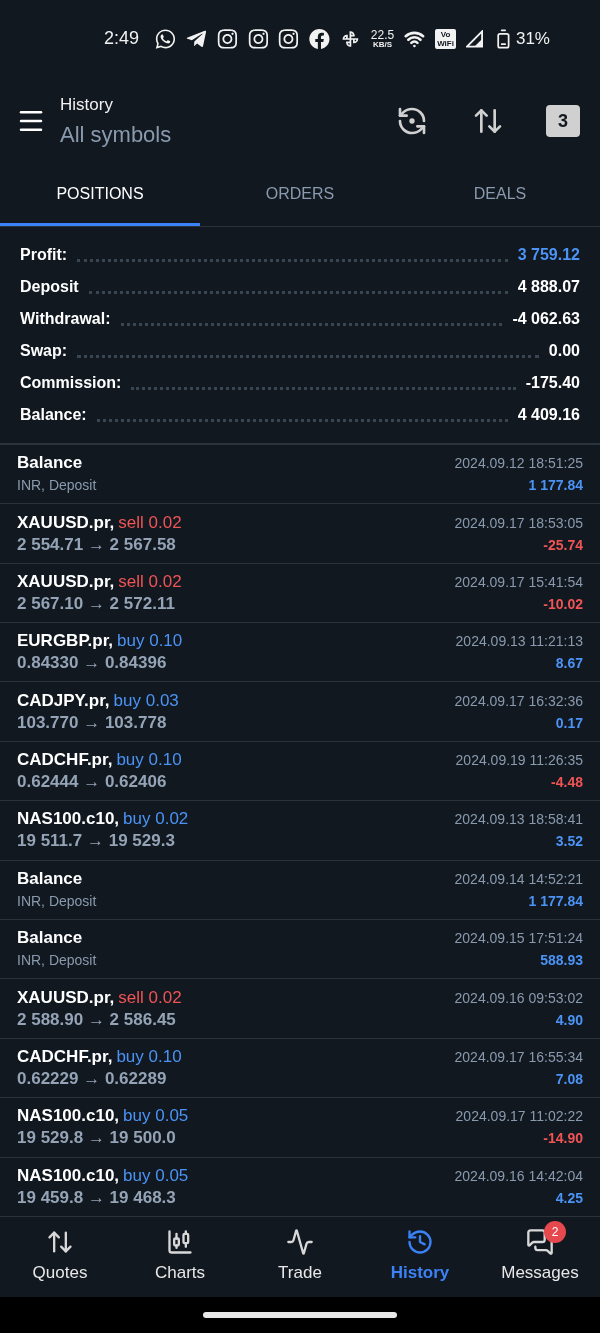 The height and width of the screenshot is (1333, 600). What do you see at coordinates (228, 134) in the screenshot?
I see `symbol-filter: All symbols` at bounding box center [228, 134].